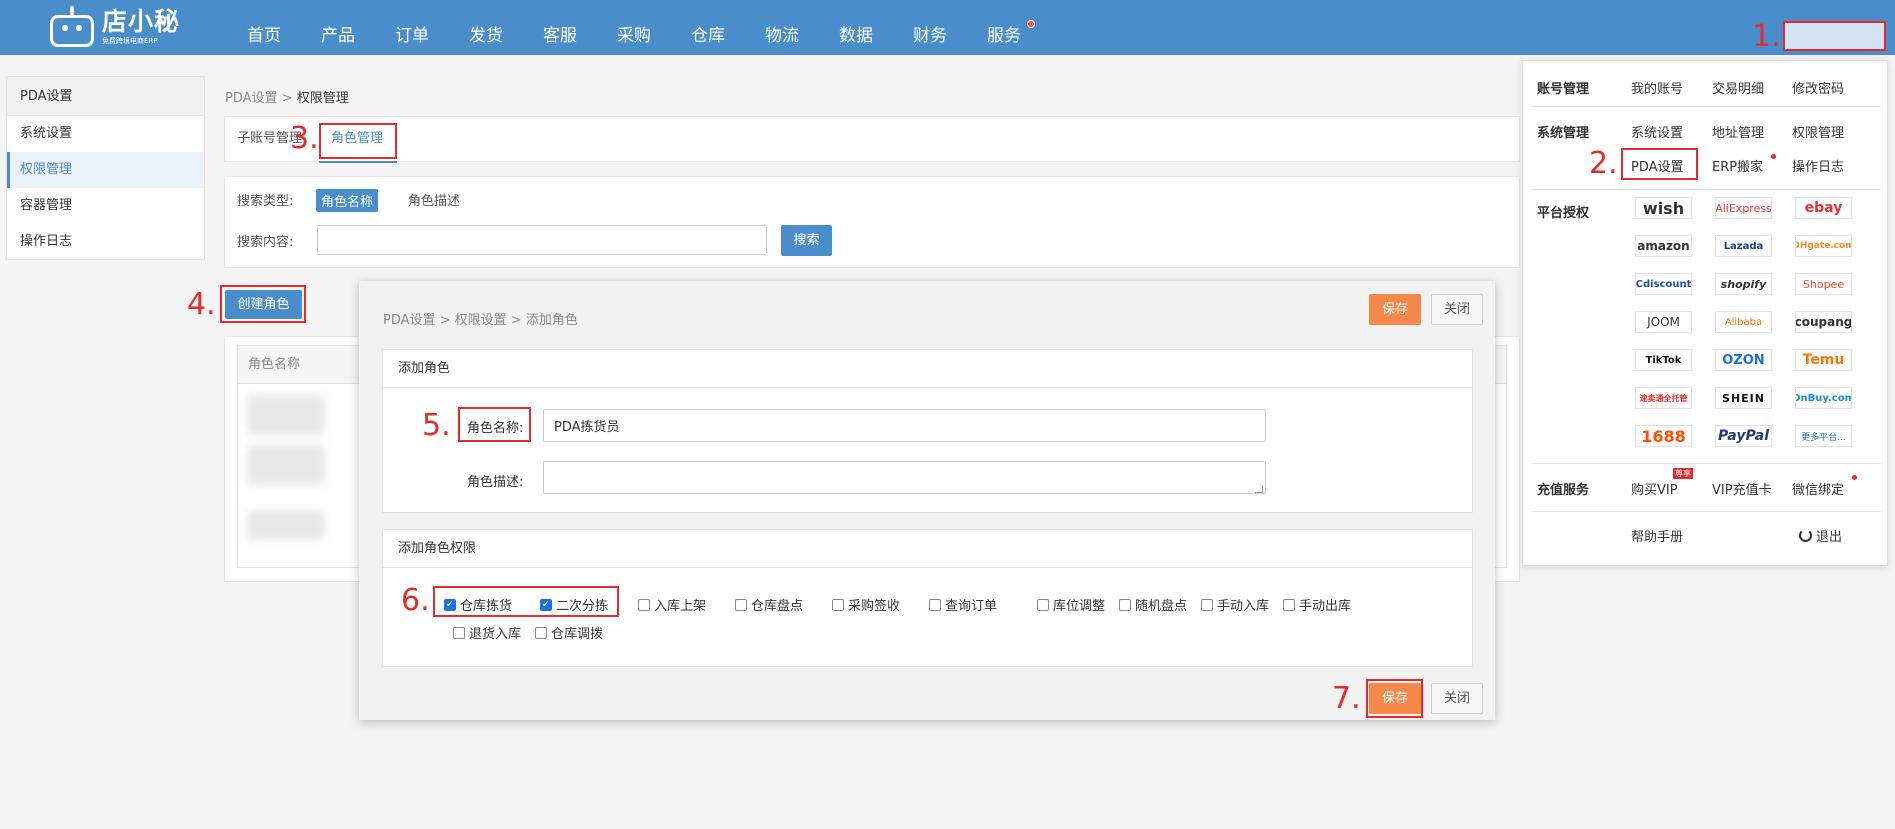 The height and width of the screenshot is (829, 1895). Describe the element at coordinates (1004, 27) in the screenshot. I see `nav-item-services: 服务` at that location.